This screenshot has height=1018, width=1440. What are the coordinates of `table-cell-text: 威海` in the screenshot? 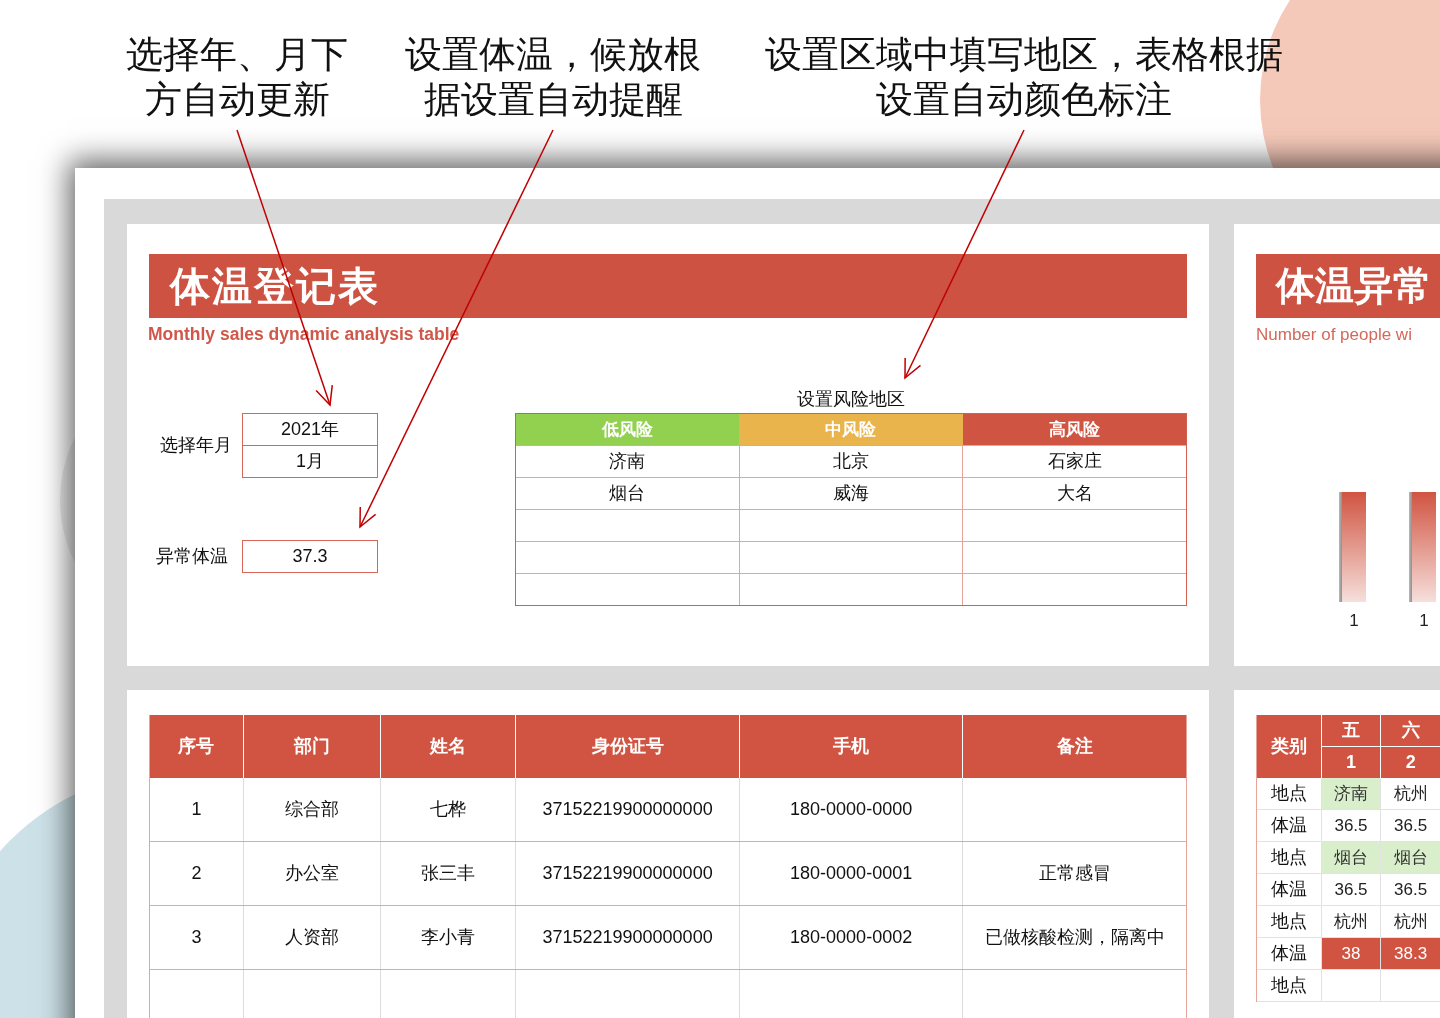 It's located at (851, 493).